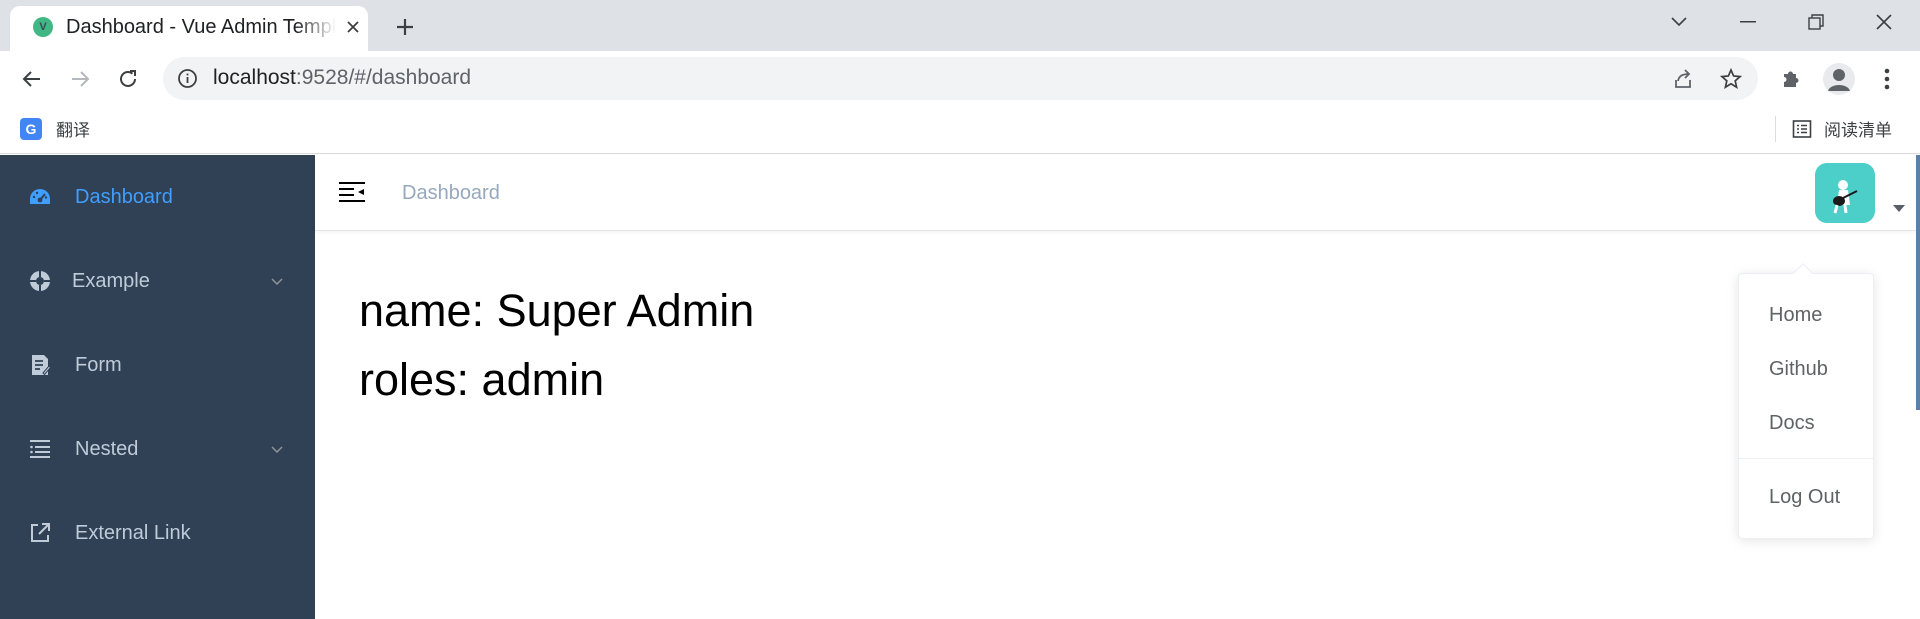 This screenshot has height=619, width=1920. What do you see at coordinates (1775, 129) in the screenshot?
I see `bookmarks-divider` at bounding box center [1775, 129].